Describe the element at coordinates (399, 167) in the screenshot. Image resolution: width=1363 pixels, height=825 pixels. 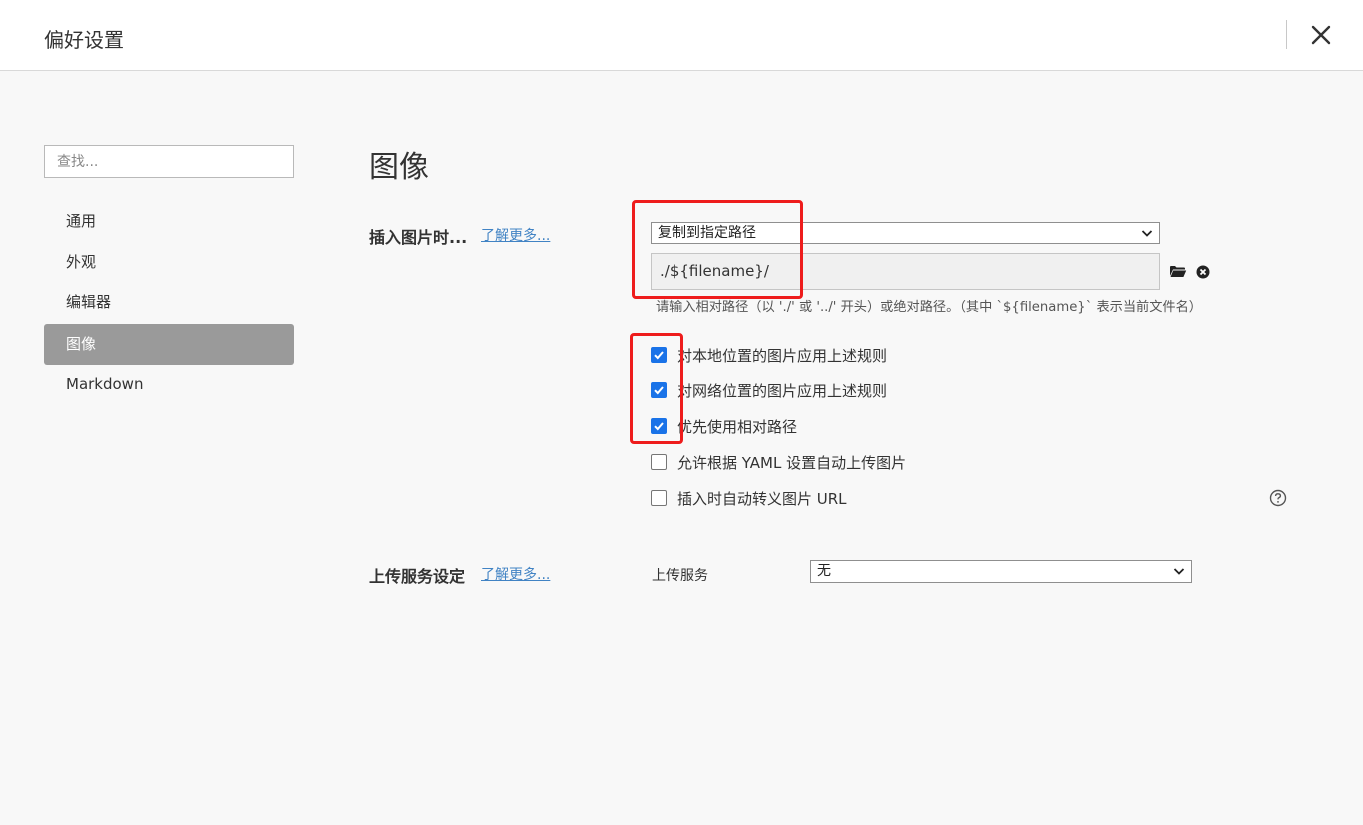
I see `section-title: 图像` at that location.